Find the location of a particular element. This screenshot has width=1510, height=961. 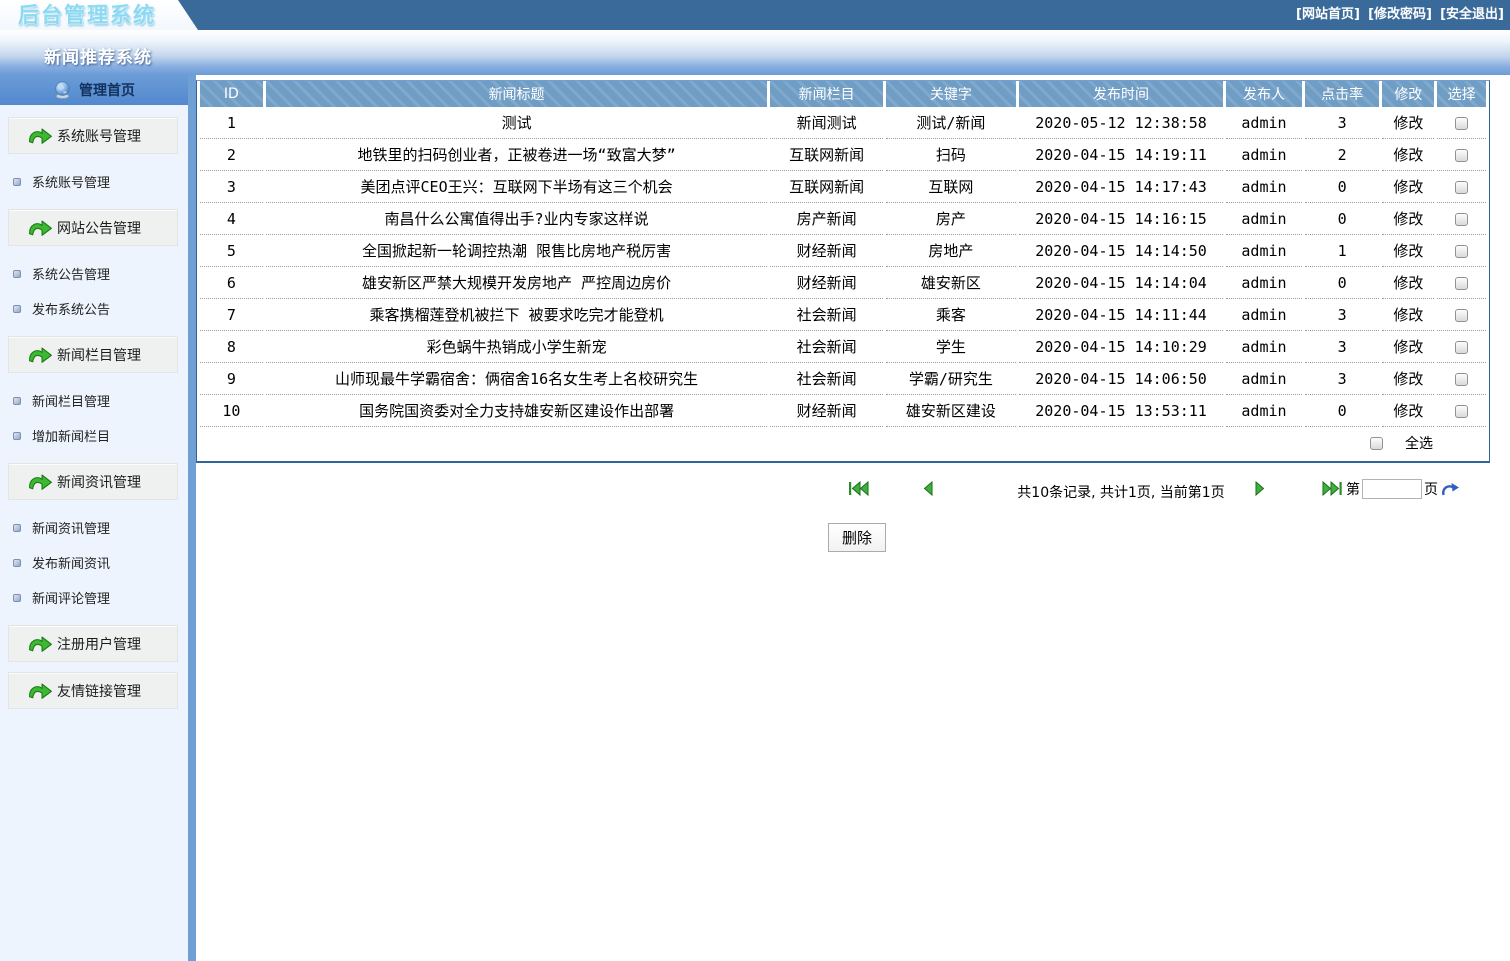

sidebar-section-label: 新闻资讯管理 is located at coordinates (99, 482).